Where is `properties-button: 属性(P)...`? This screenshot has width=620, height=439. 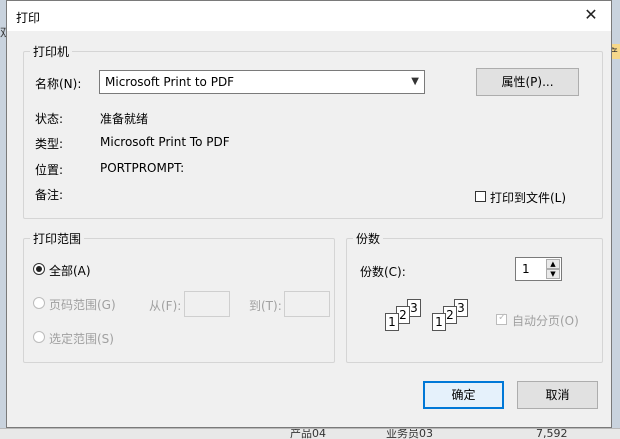 properties-button: 属性(P)... is located at coordinates (527, 82).